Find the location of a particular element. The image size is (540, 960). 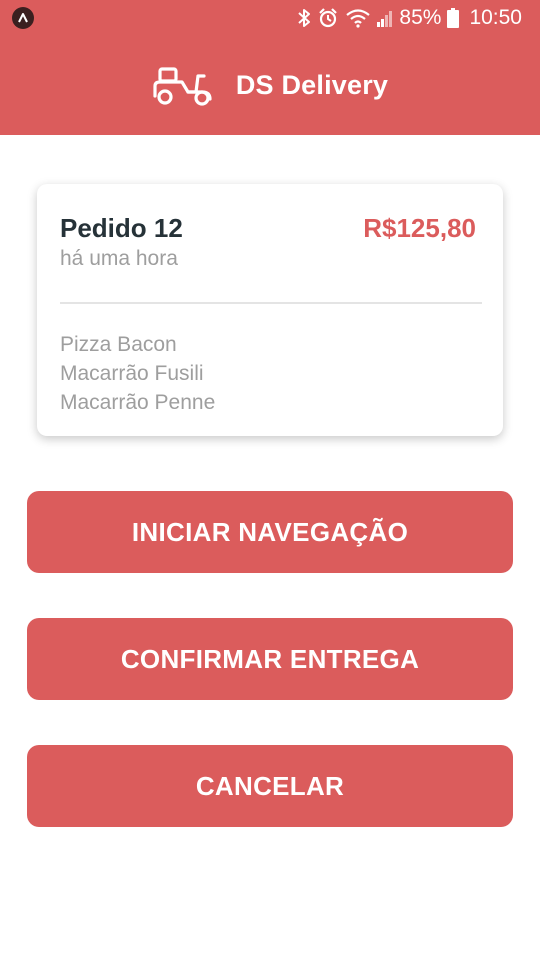

clock-time: 10:50 is located at coordinates (495, 17).